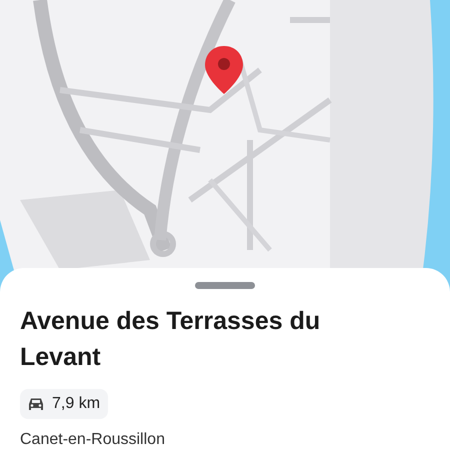  Describe the element at coordinates (93, 440) in the screenshot. I see `locality-text: Canet-en-Roussillon` at that location.